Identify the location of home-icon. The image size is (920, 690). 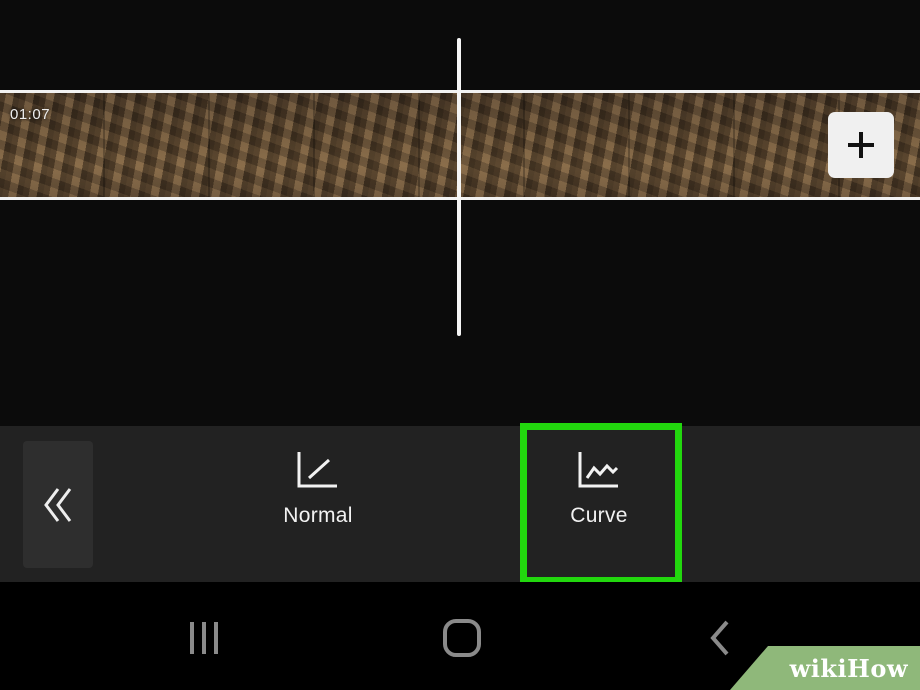
(462, 638).